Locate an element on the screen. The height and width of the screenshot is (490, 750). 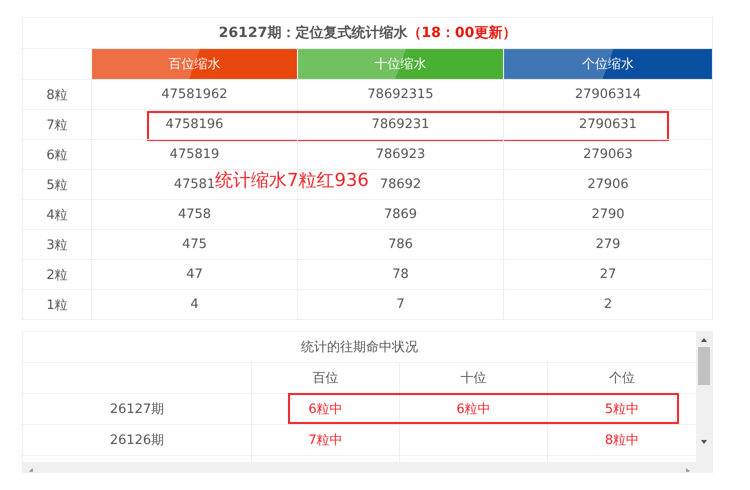
hit-count: 7粒中 is located at coordinates (325, 440).